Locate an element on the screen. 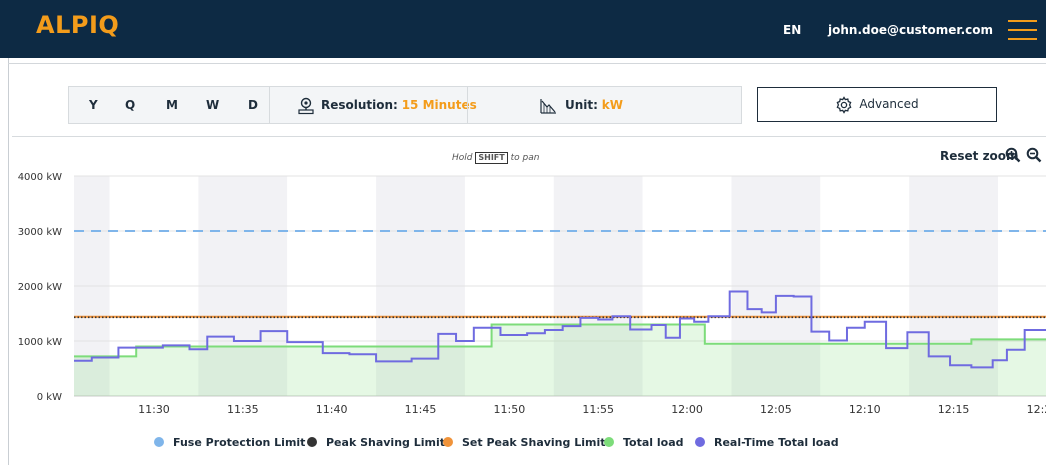  pan-hint: Hold SHIFT to pan is located at coordinates (495, 158).